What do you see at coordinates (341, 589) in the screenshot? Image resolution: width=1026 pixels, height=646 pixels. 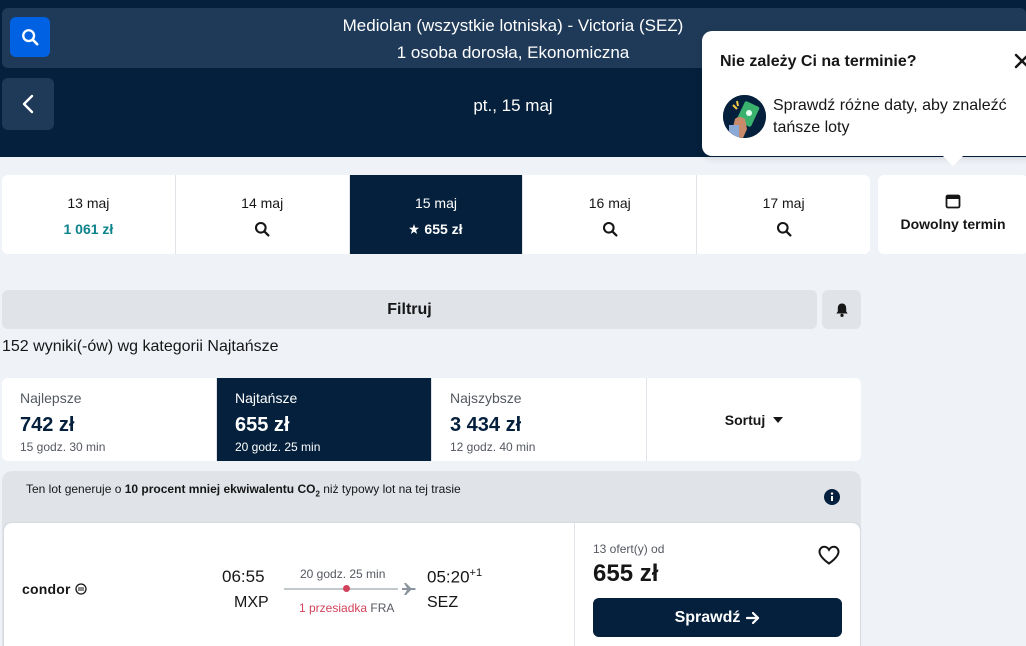 I see `route-line` at bounding box center [341, 589].